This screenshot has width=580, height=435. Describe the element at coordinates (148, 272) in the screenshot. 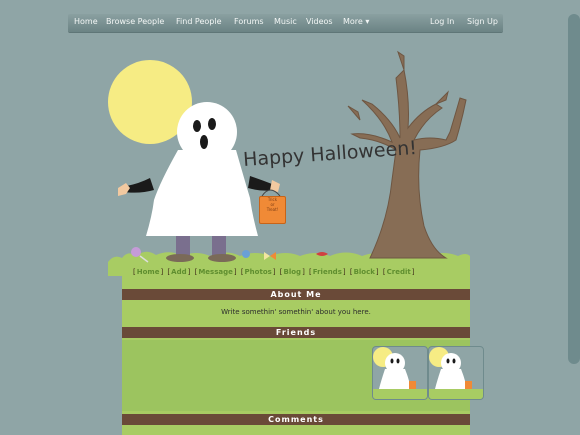

I see `link-home: Home` at that location.